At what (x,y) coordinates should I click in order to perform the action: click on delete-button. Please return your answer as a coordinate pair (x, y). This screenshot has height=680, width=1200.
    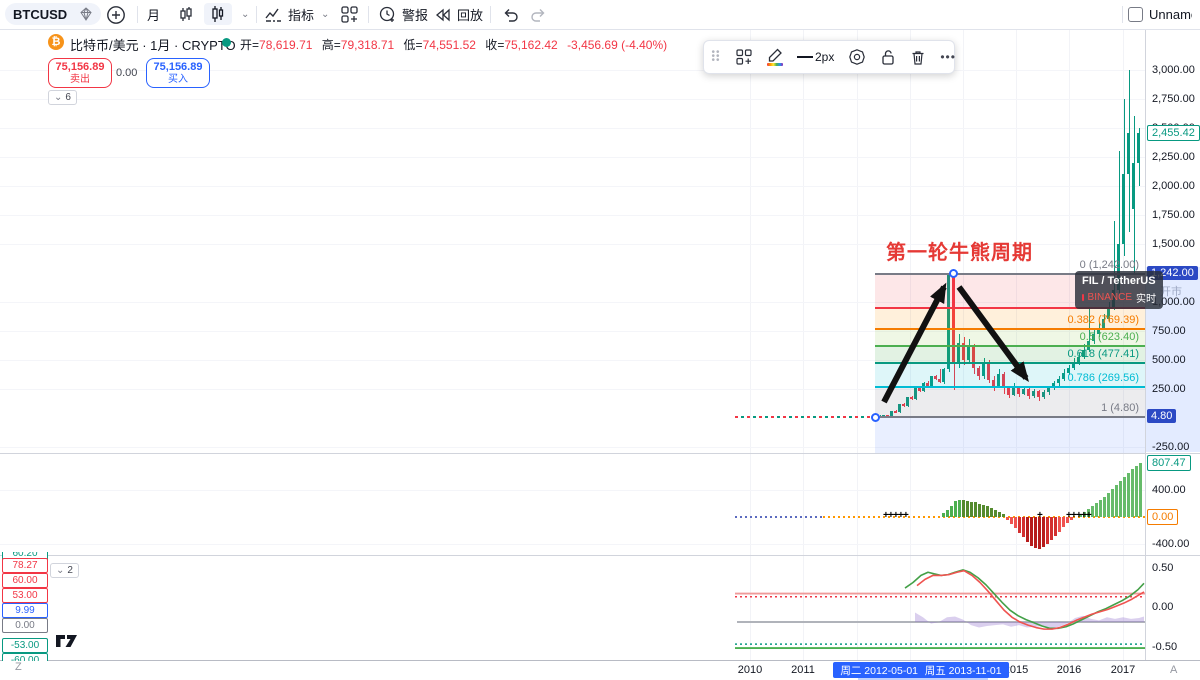
    Looking at the image, I should click on (918, 57).